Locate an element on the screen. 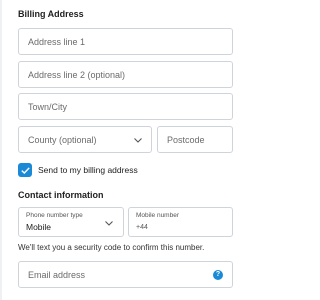 The width and height of the screenshot is (320, 300). phone-type-value: Mobile is located at coordinates (39, 227).